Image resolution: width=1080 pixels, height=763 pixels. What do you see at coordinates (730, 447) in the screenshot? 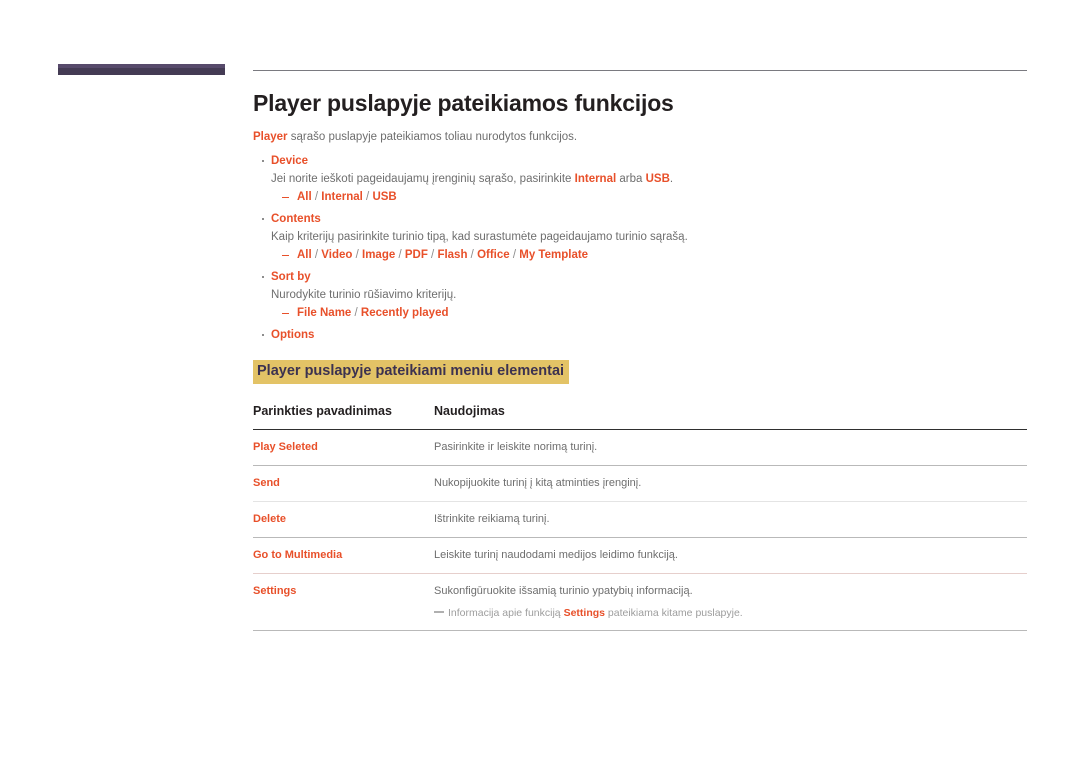
I see `cell-usage-description: Pasirinkite ir leiskite norimą turinį.` at bounding box center [730, 447].